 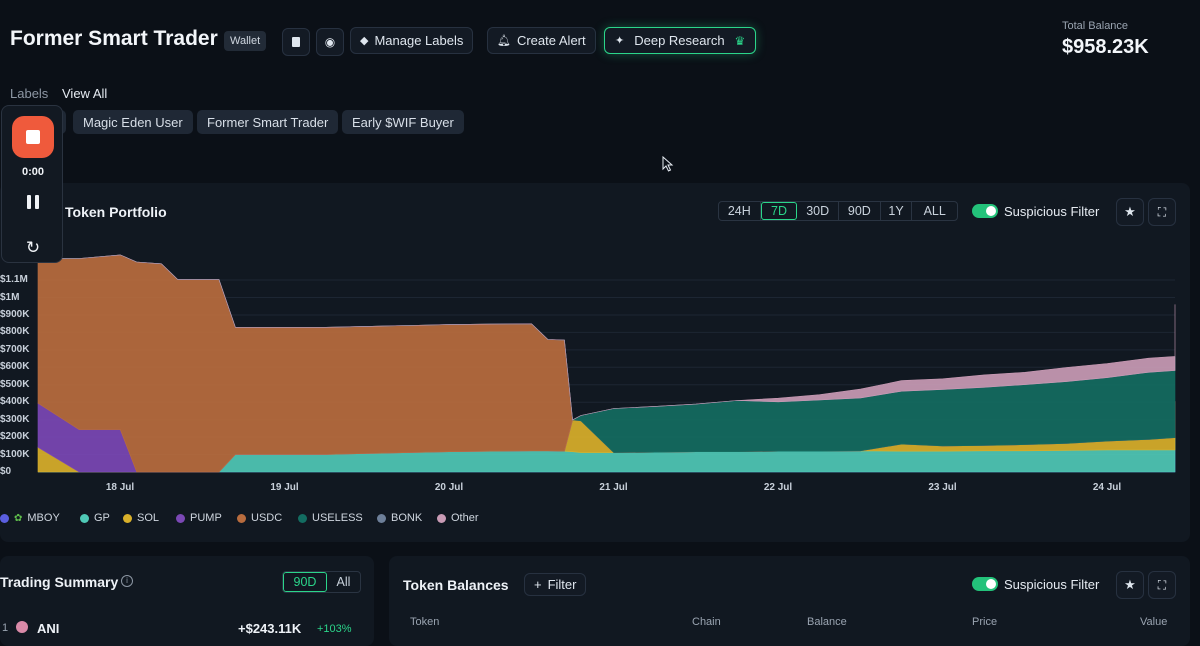 What do you see at coordinates (424, 622) in the screenshot?
I see `column-header-token: Token` at bounding box center [424, 622].